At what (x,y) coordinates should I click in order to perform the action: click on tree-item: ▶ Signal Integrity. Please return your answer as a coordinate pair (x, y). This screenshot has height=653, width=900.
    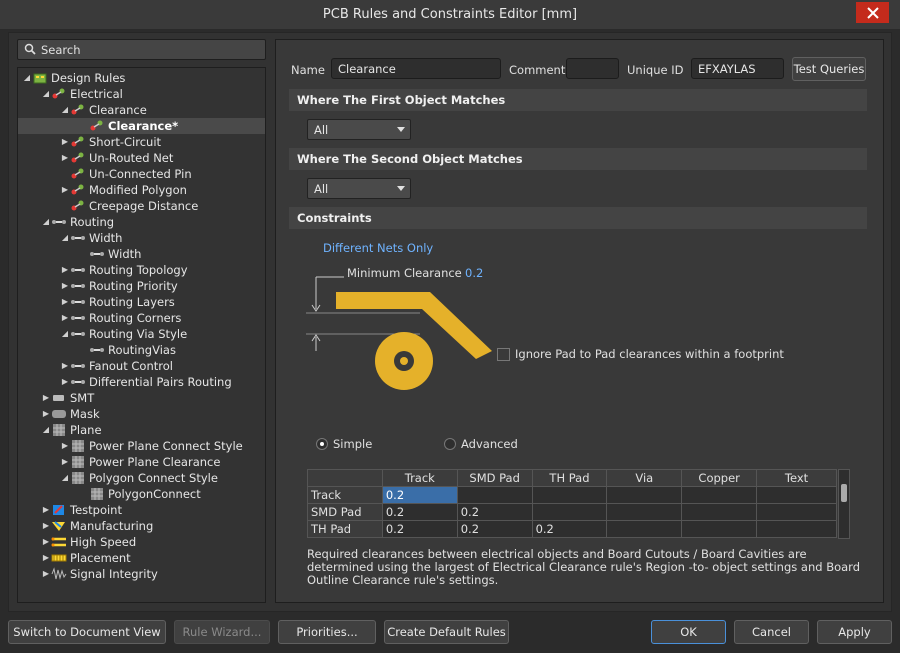
    Looking at the image, I should click on (141, 574).